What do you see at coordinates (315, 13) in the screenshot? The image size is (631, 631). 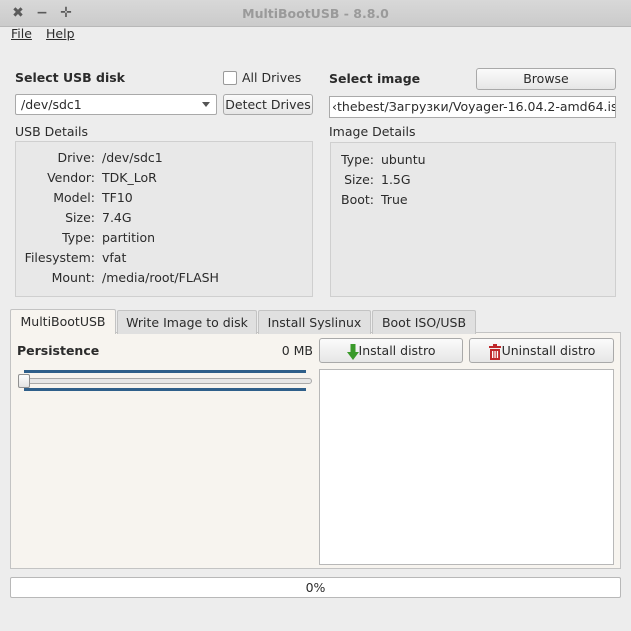 I see `window-title: MultiBootUSB - 8.8.0` at bounding box center [315, 13].